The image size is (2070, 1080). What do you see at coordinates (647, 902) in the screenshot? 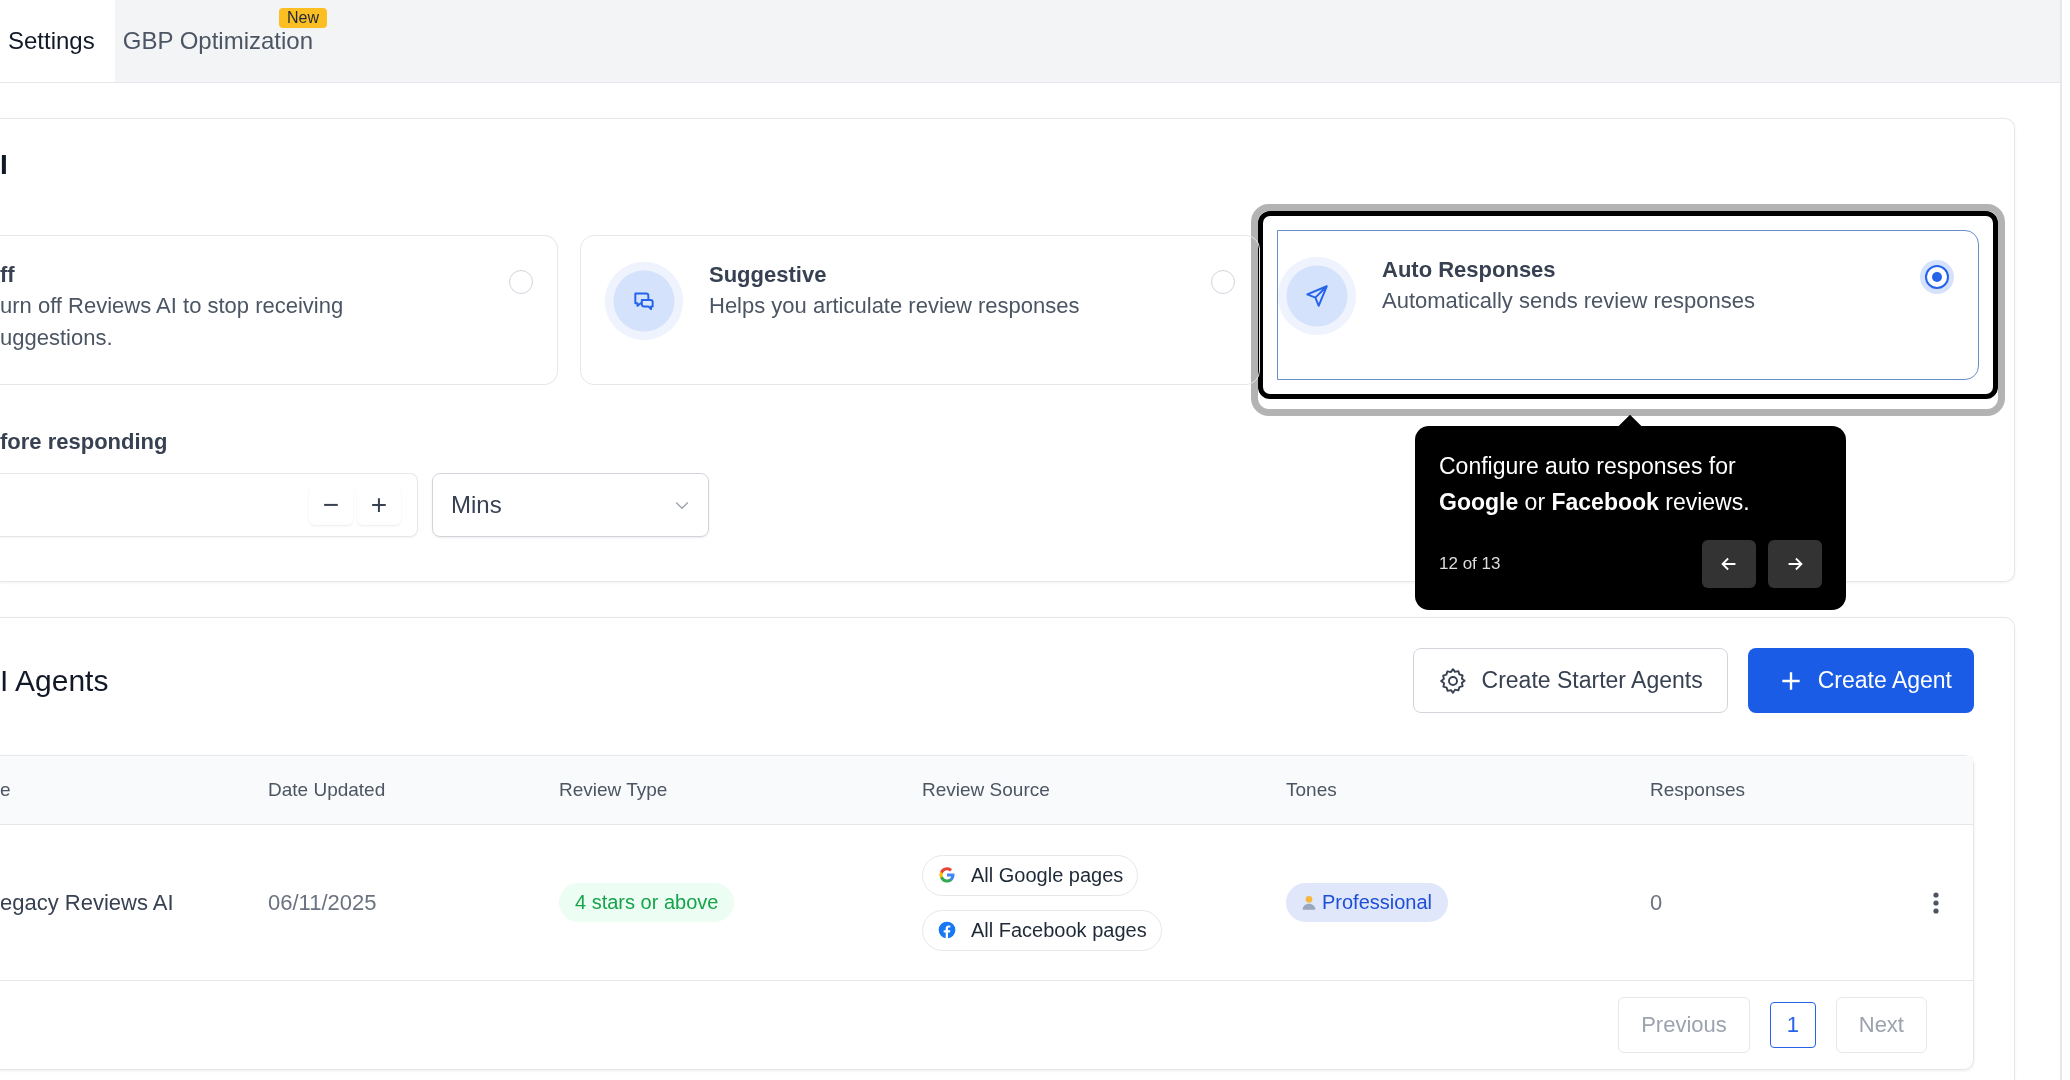
I see `review-type-tag: 4 stars or above` at bounding box center [647, 902].